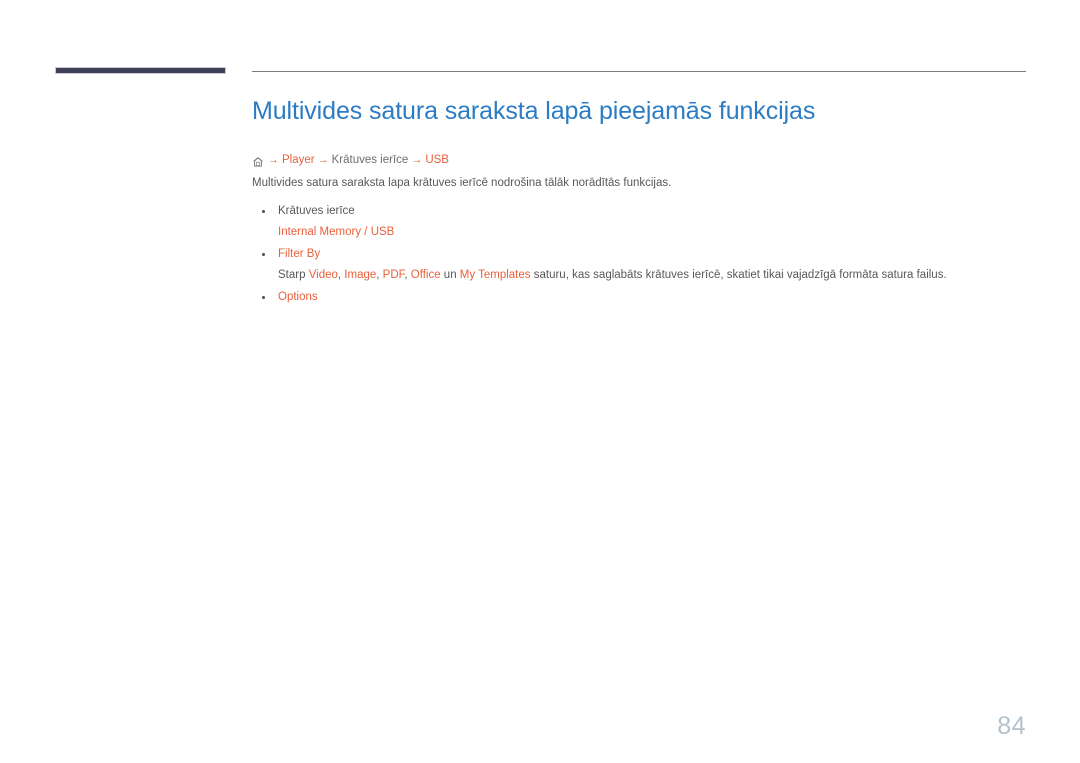 This screenshot has width=1080, height=763. Describe the element at coordinates (417, 160) in the screenshot. I see `breadcrumb-arrow-3: →` at that location.